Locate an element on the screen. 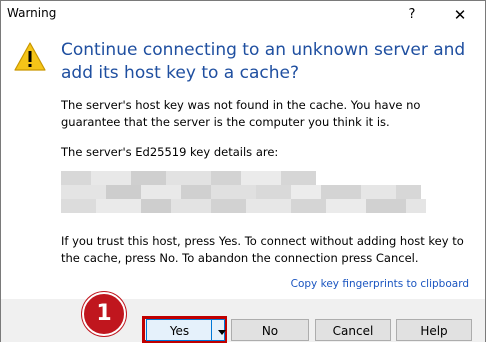 This screenshot has height=354, width=488. help-button: Help is located at coordinates (434, 330).